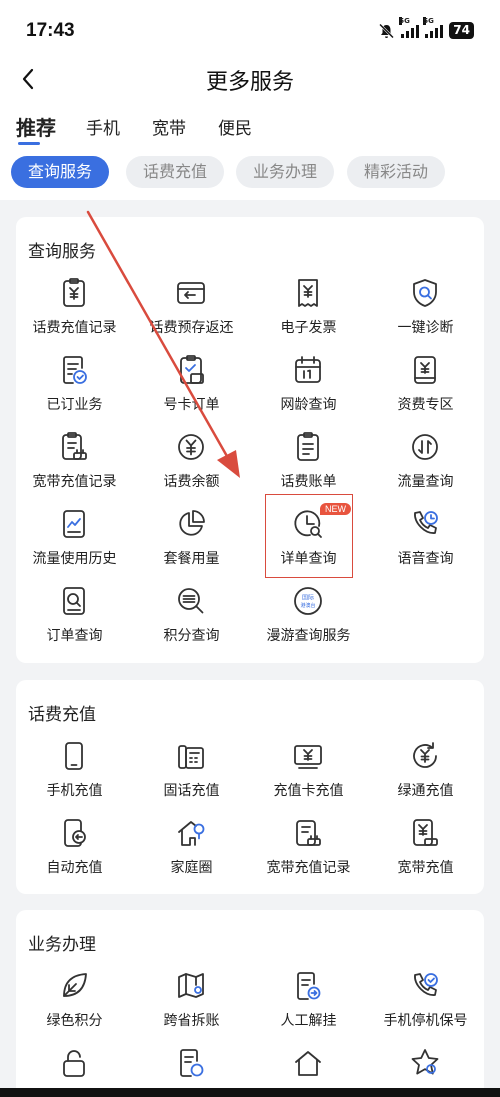 The image size is (500, 1097). What do you see at coordinates (308, 386) in the screenshot?
I see `service-item: 网龄查询` at bounding box center [308, 386].